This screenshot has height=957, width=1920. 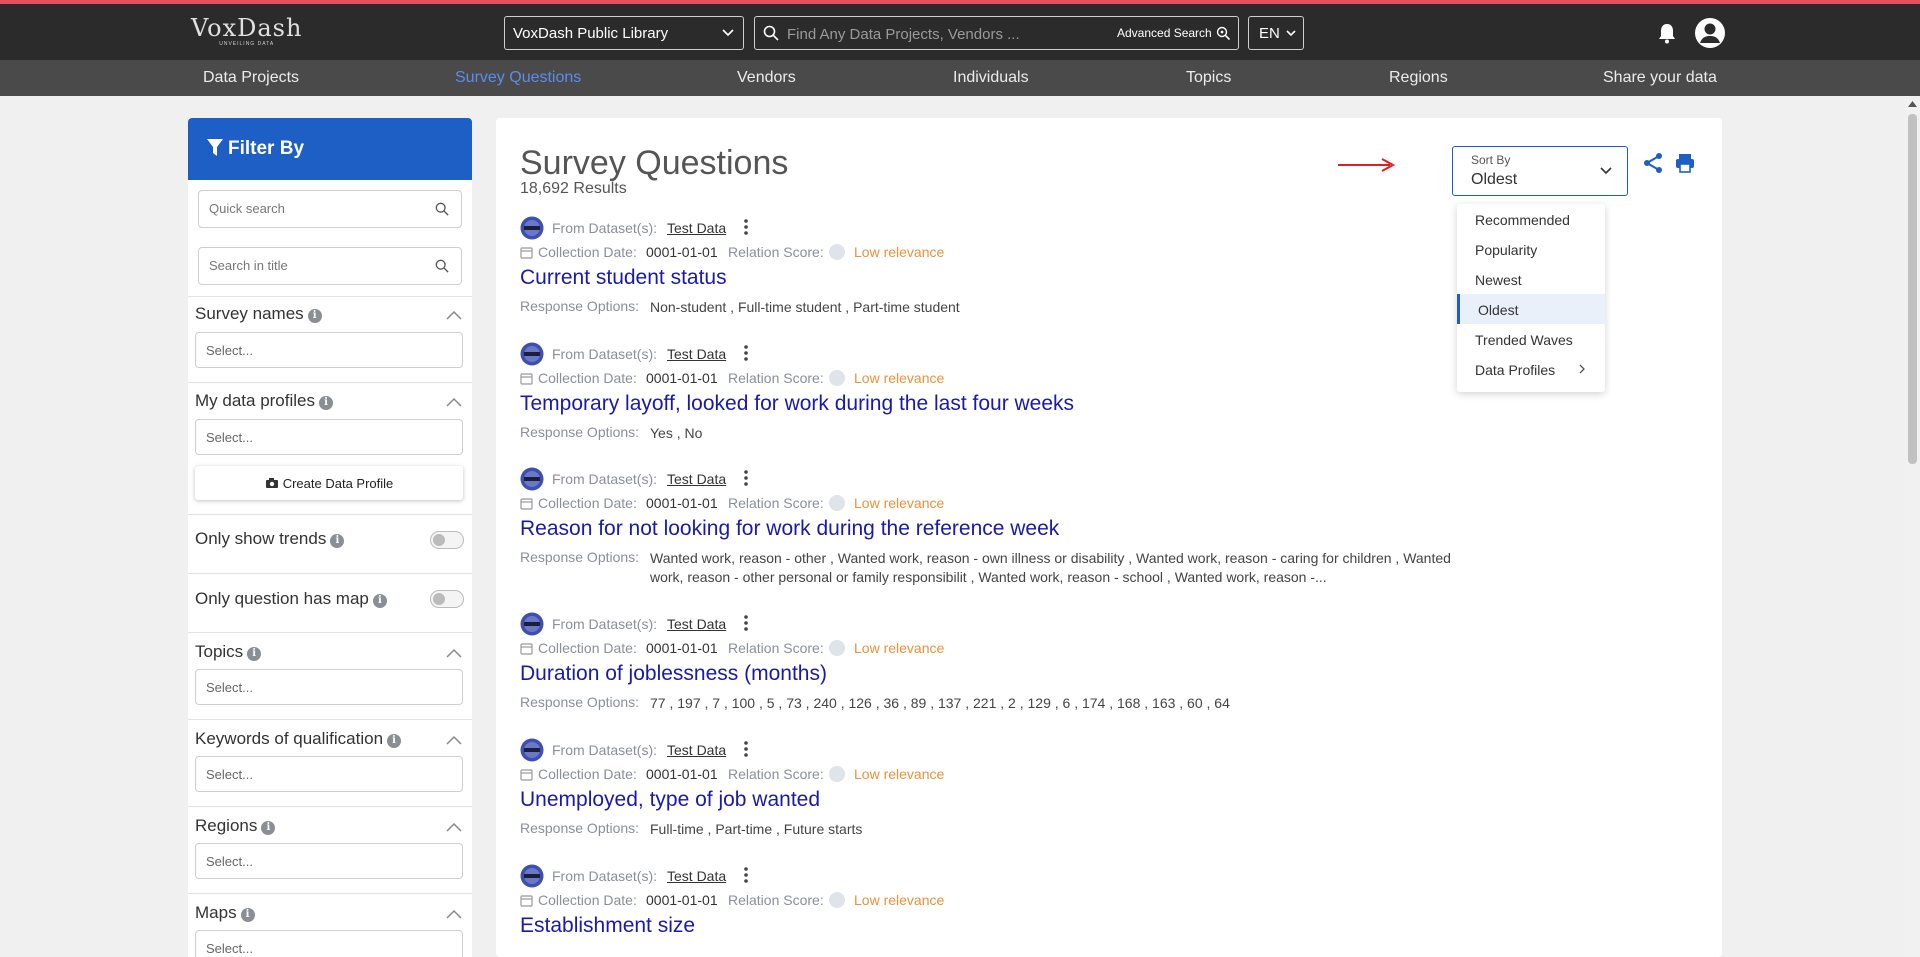 What do you see at coordinates (1531, 219) in the screenshot?
I see `sort-option-recommended: Recommended` at bounding box center [1531, 219].